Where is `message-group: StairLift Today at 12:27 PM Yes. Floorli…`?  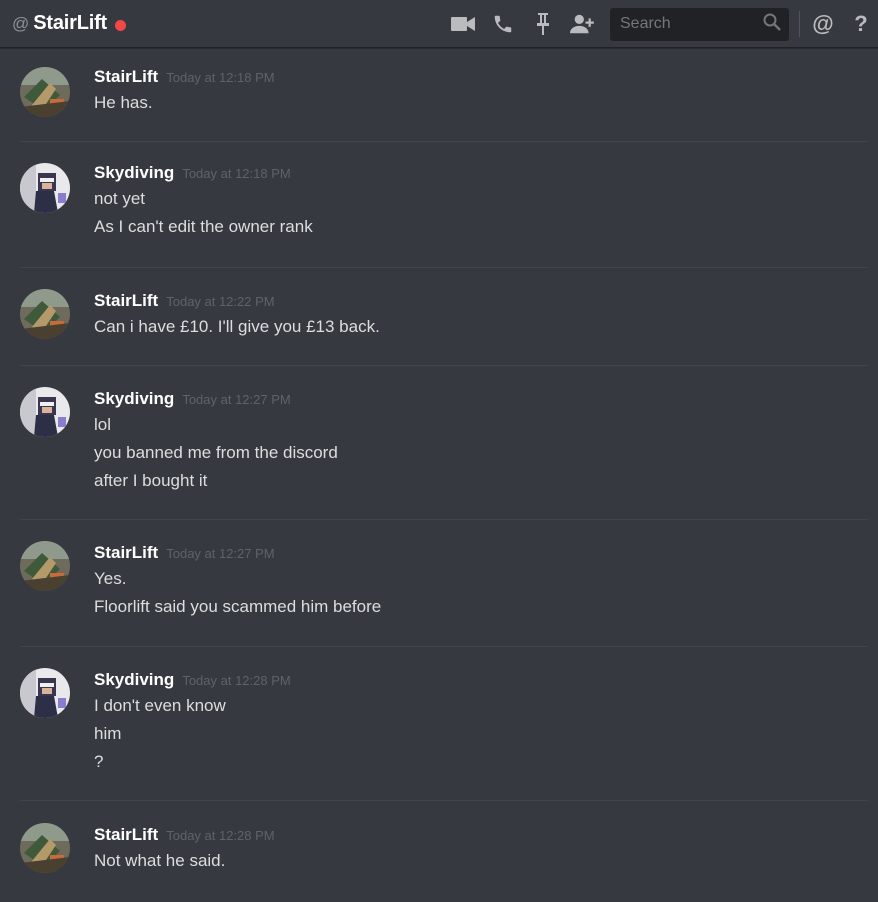
message-group: StairLift Today at 12:27 PM Yes. Floorli… is located at coordinates (444, 583).